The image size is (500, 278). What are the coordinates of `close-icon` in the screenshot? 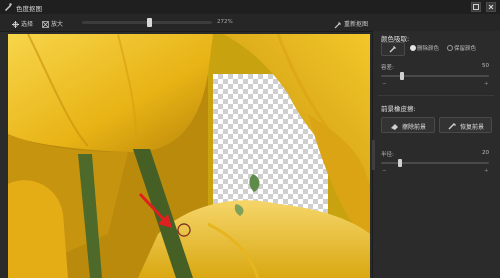 It's located at (491, 7).